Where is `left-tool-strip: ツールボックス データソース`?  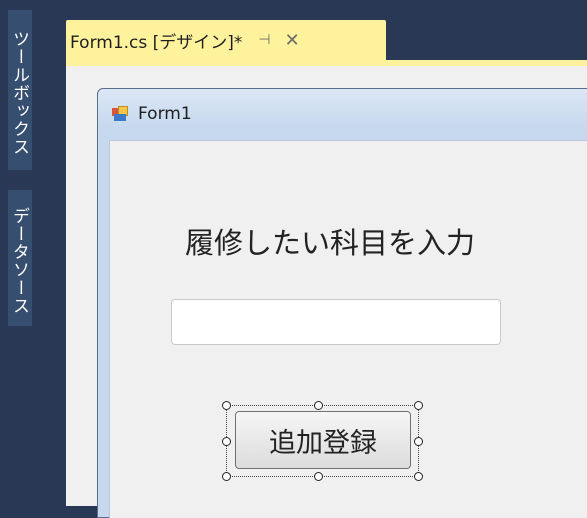
left-tool-strip: ツールボックス データソース is located at coordinates (31, 253).